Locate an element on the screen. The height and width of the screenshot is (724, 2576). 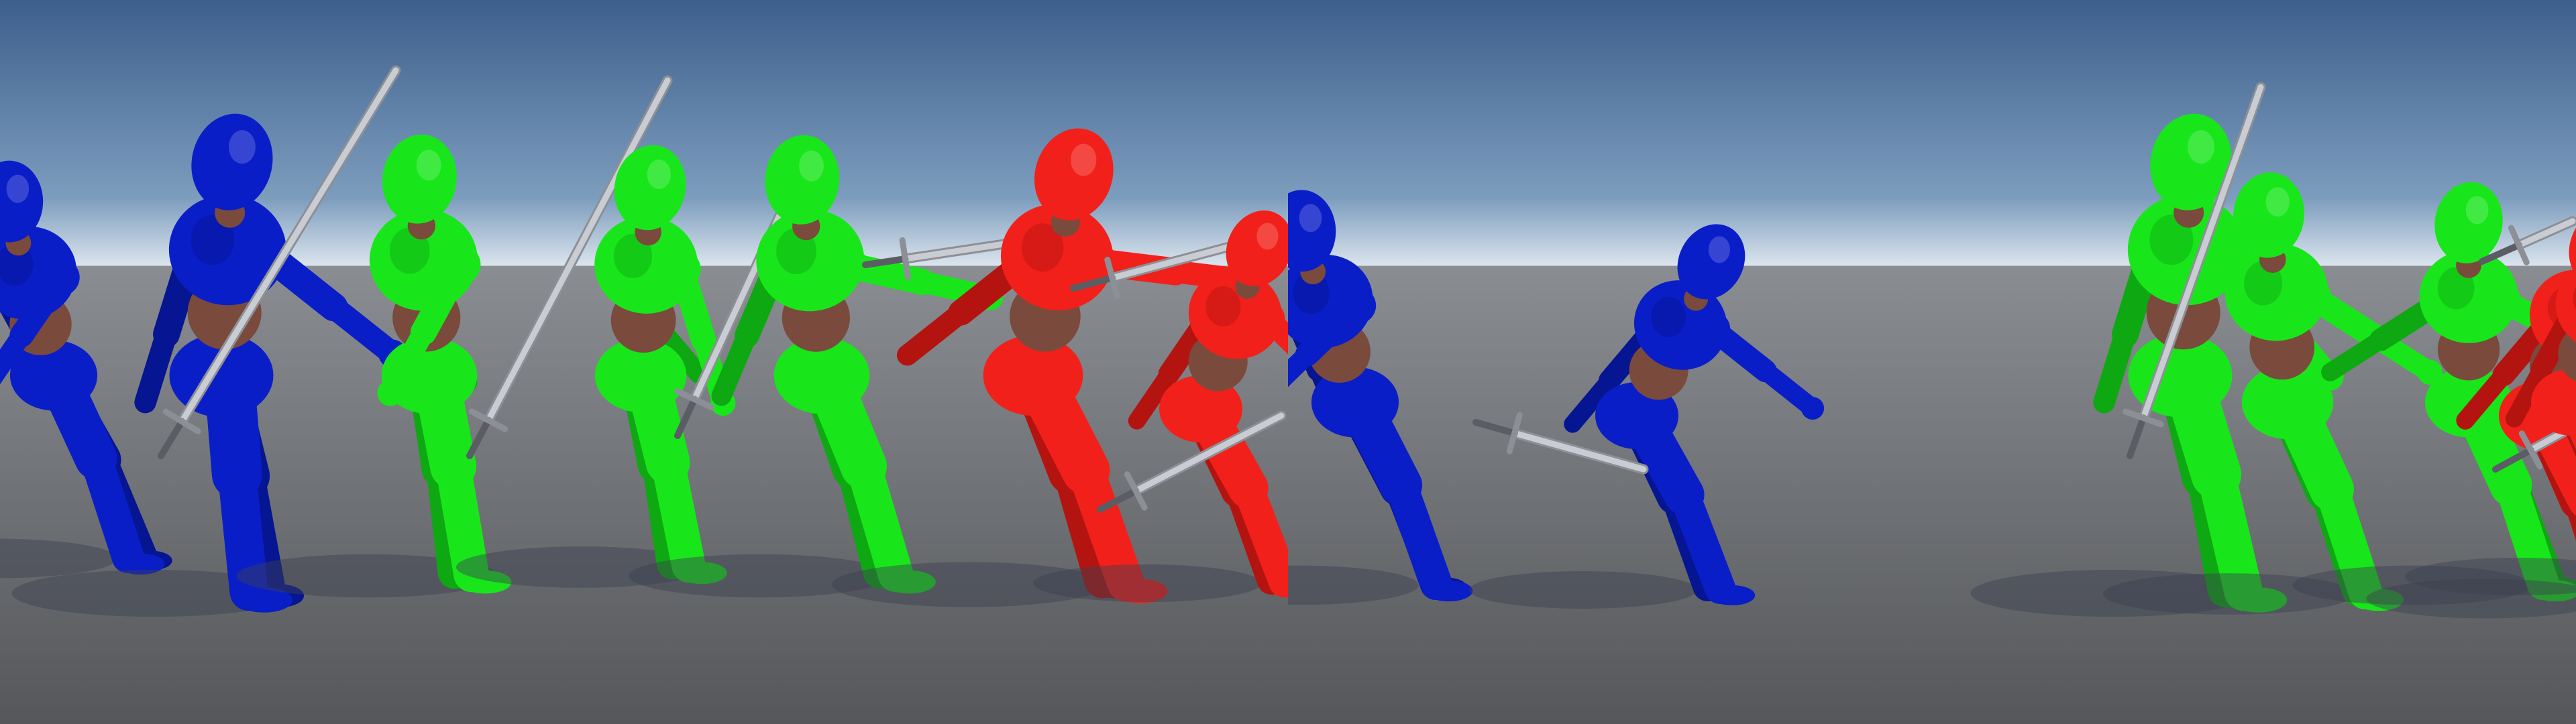
front-upper-arm is located at coordinates (885, 273).